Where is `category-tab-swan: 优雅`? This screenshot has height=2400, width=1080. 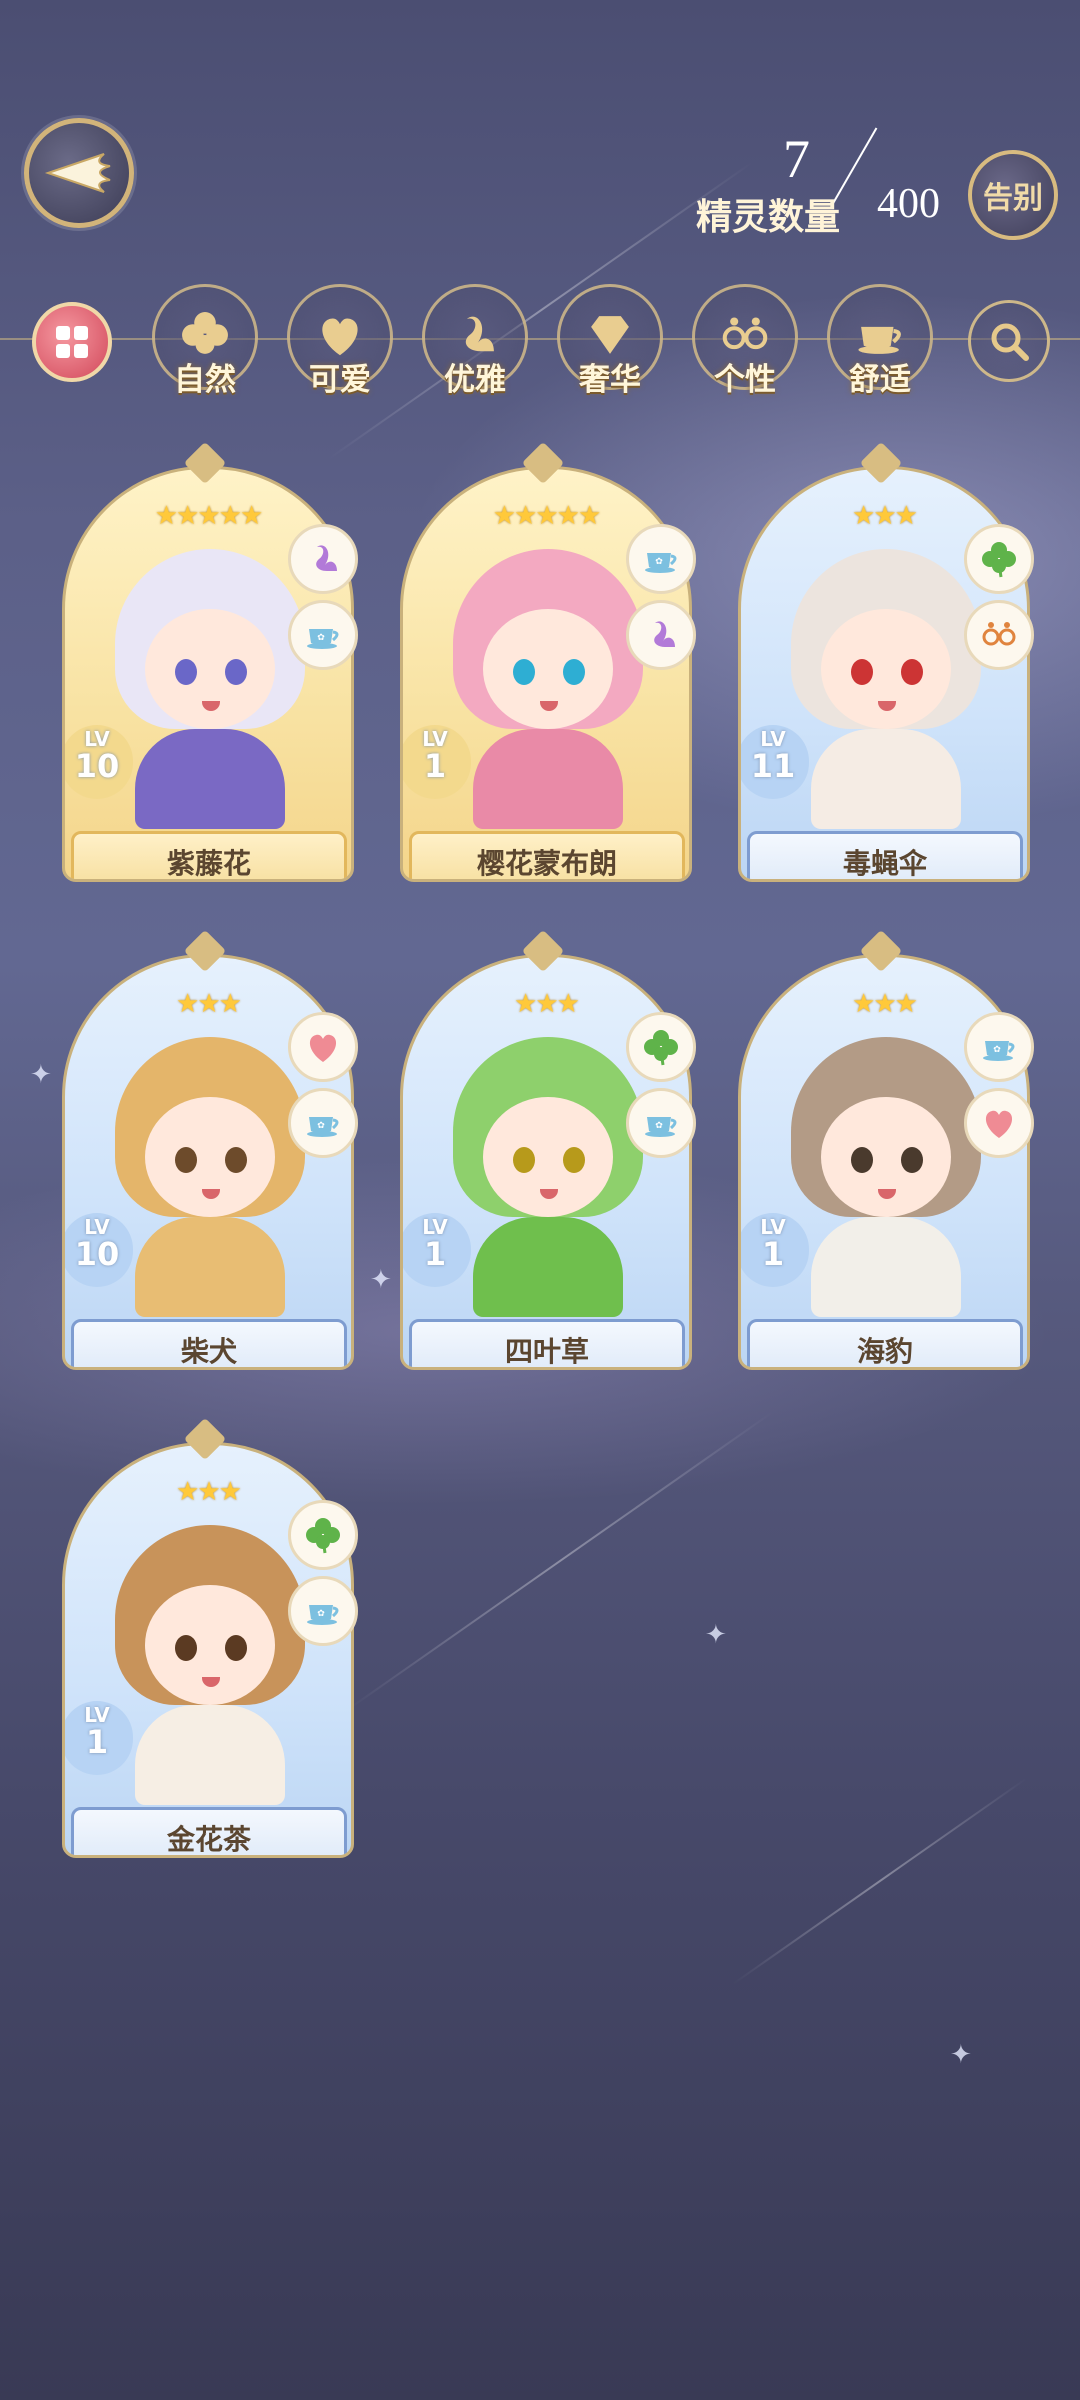
category-tab-swan: 优雅 is located at coordinates (476, 341).